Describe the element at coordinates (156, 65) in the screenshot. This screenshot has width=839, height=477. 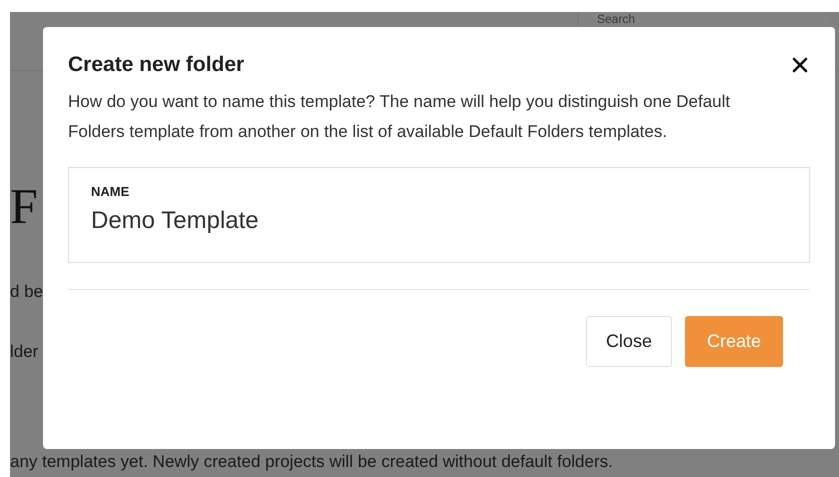
I see `dialog-title: Create new folder` at that location.